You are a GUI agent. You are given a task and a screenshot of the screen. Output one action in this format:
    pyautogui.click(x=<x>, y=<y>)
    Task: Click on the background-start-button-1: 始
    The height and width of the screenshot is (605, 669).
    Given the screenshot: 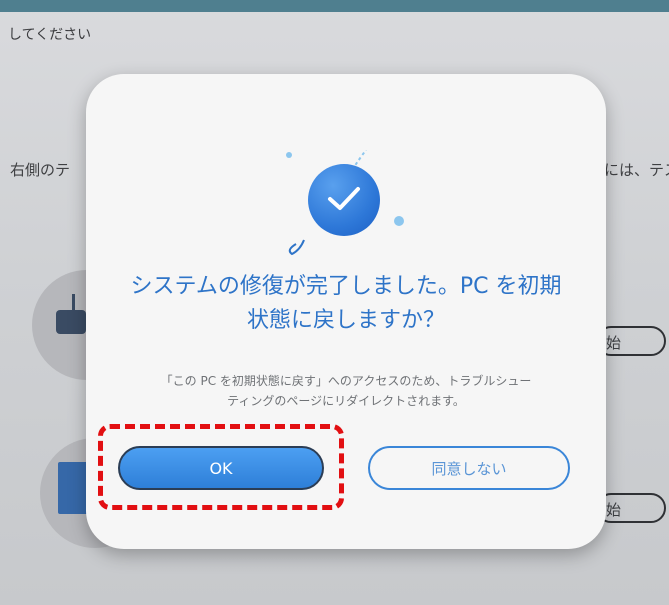 What is the action you would take?
    pyautogui.click(x=631, y=341)
    